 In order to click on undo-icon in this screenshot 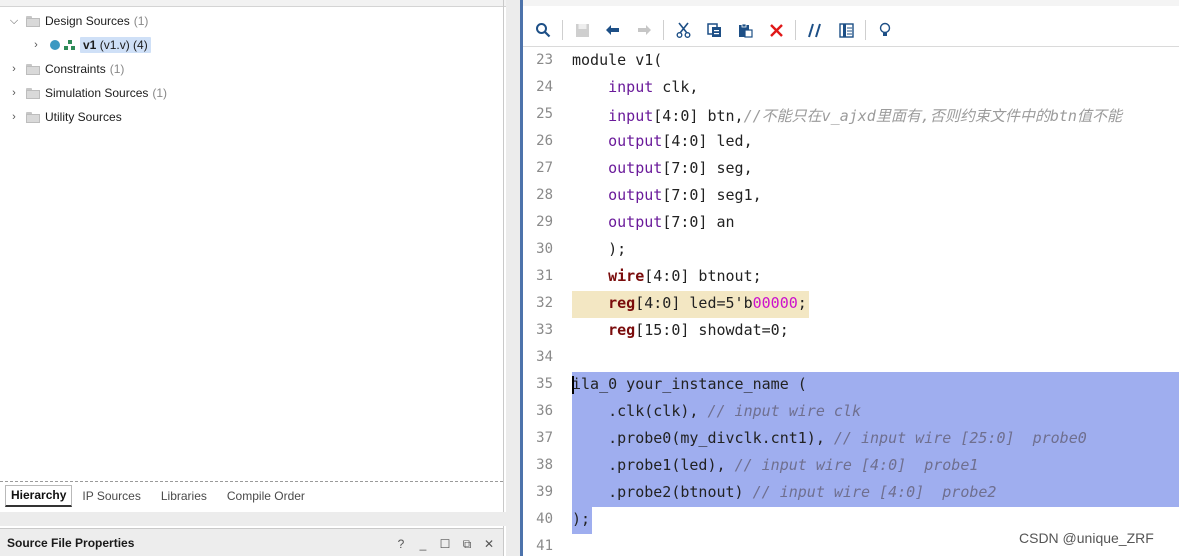, I will do `click(613, 30)`.